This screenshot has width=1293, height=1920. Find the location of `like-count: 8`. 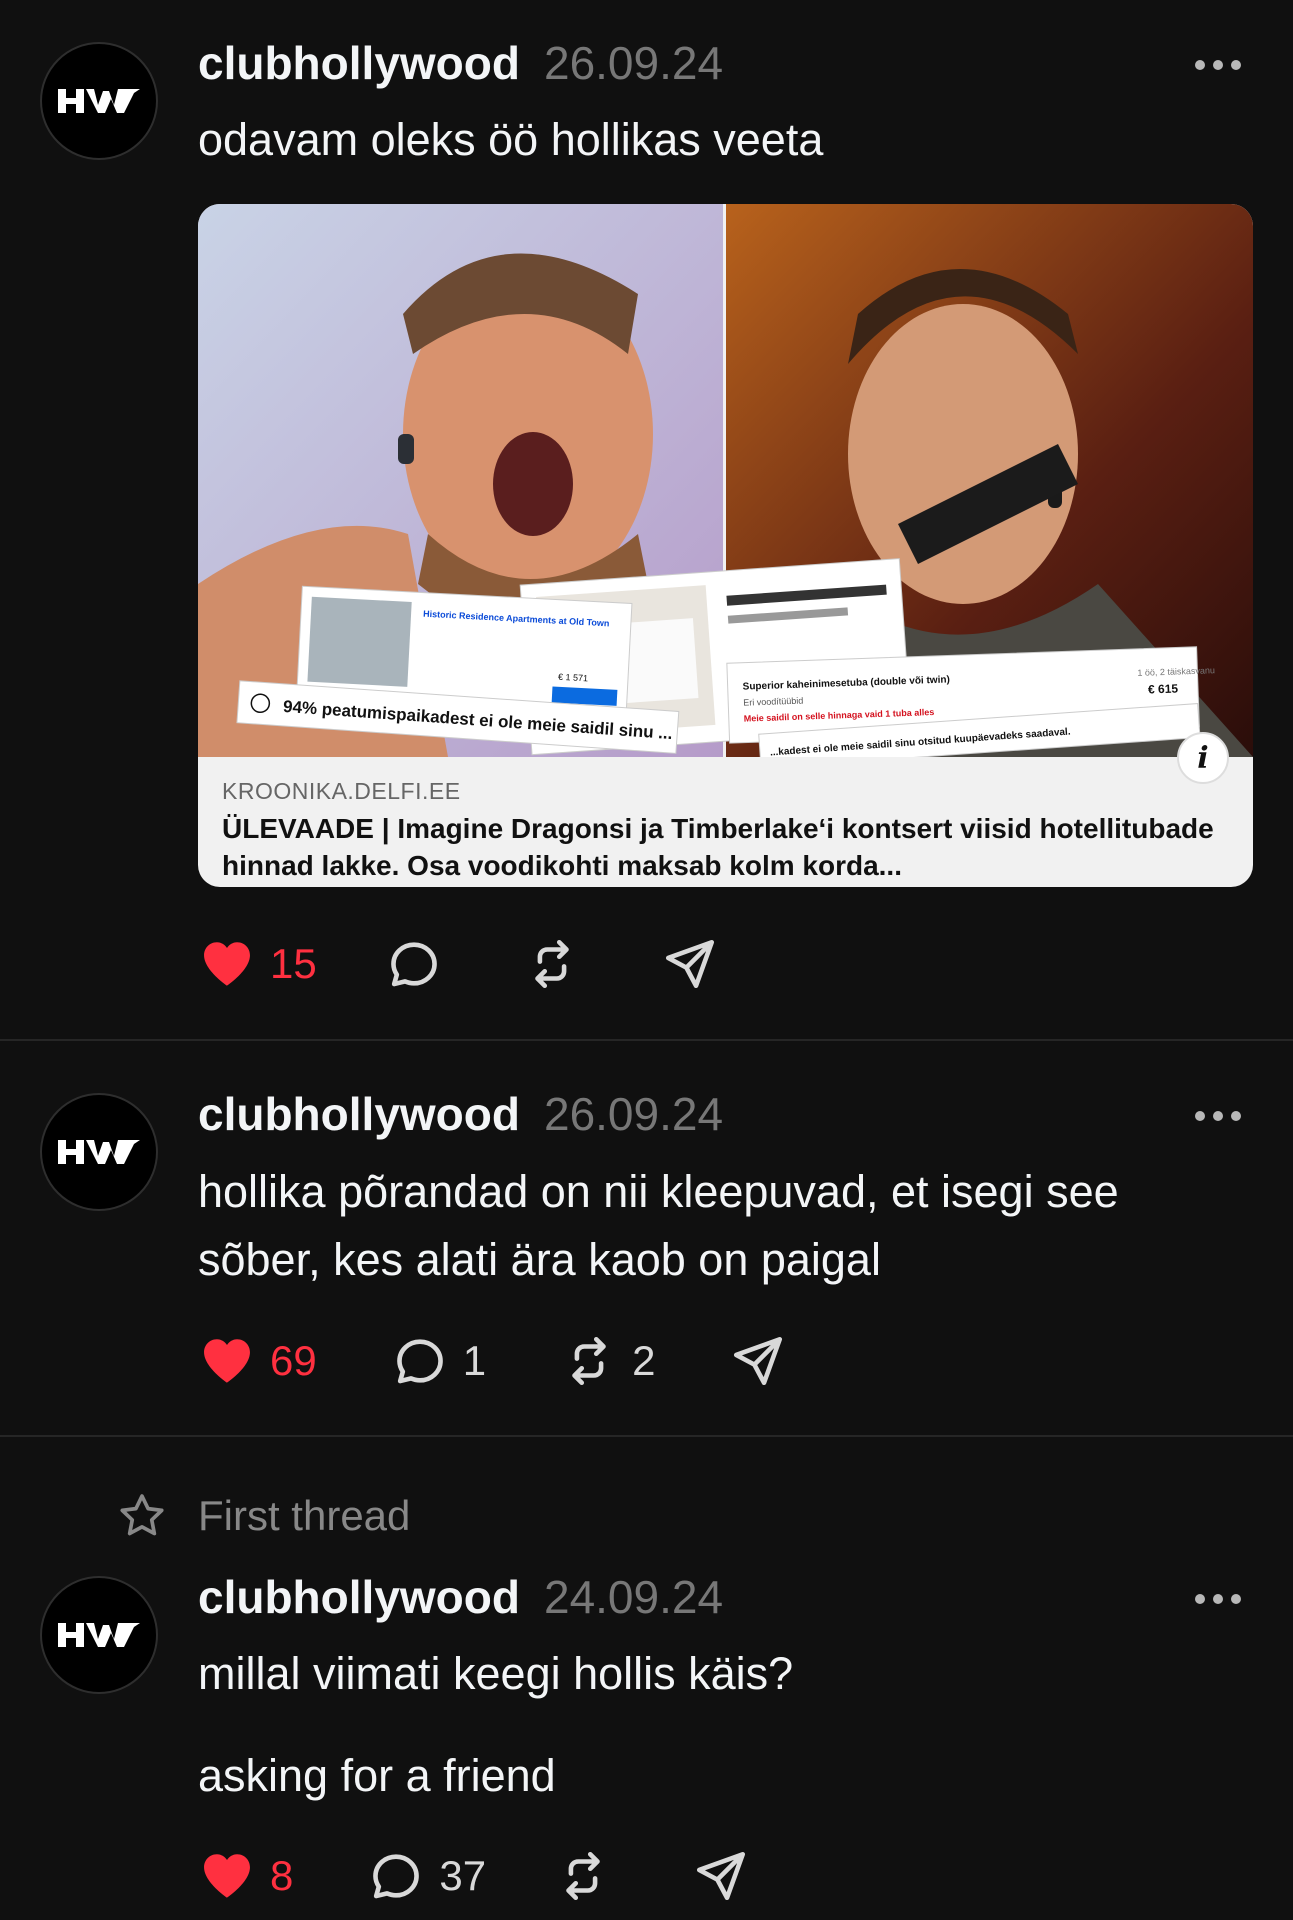

like-count: 8 is located at coordinates (282, 1875).